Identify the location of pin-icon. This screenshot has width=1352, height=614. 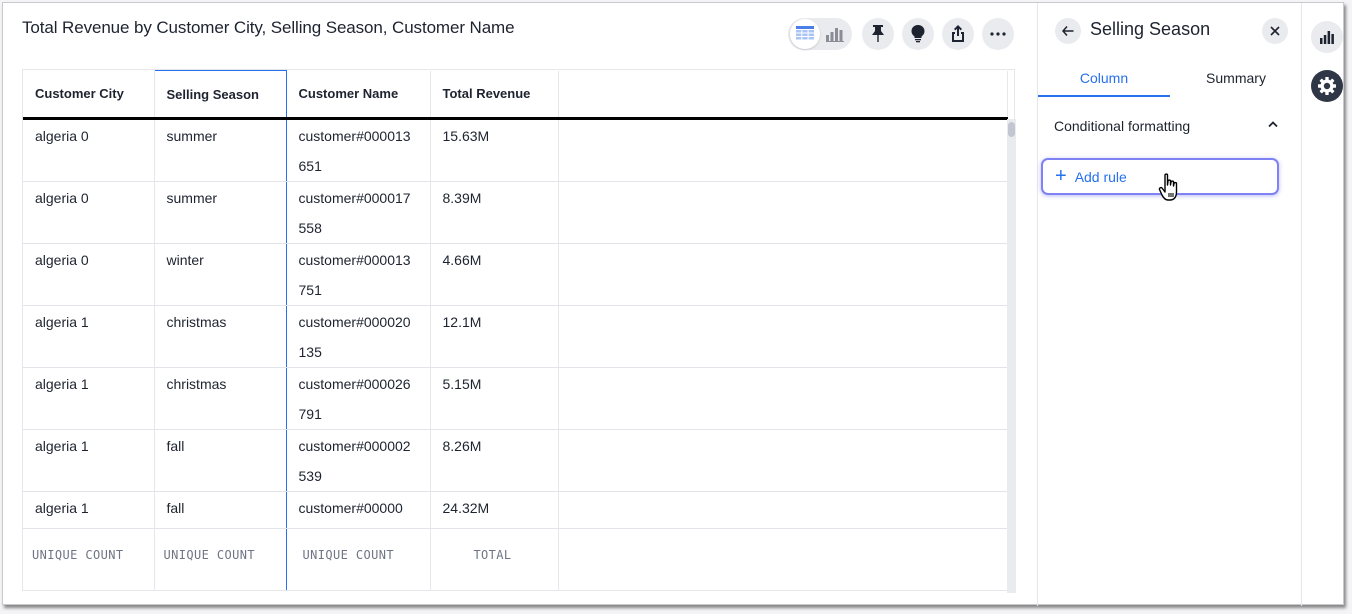
(878, 33).